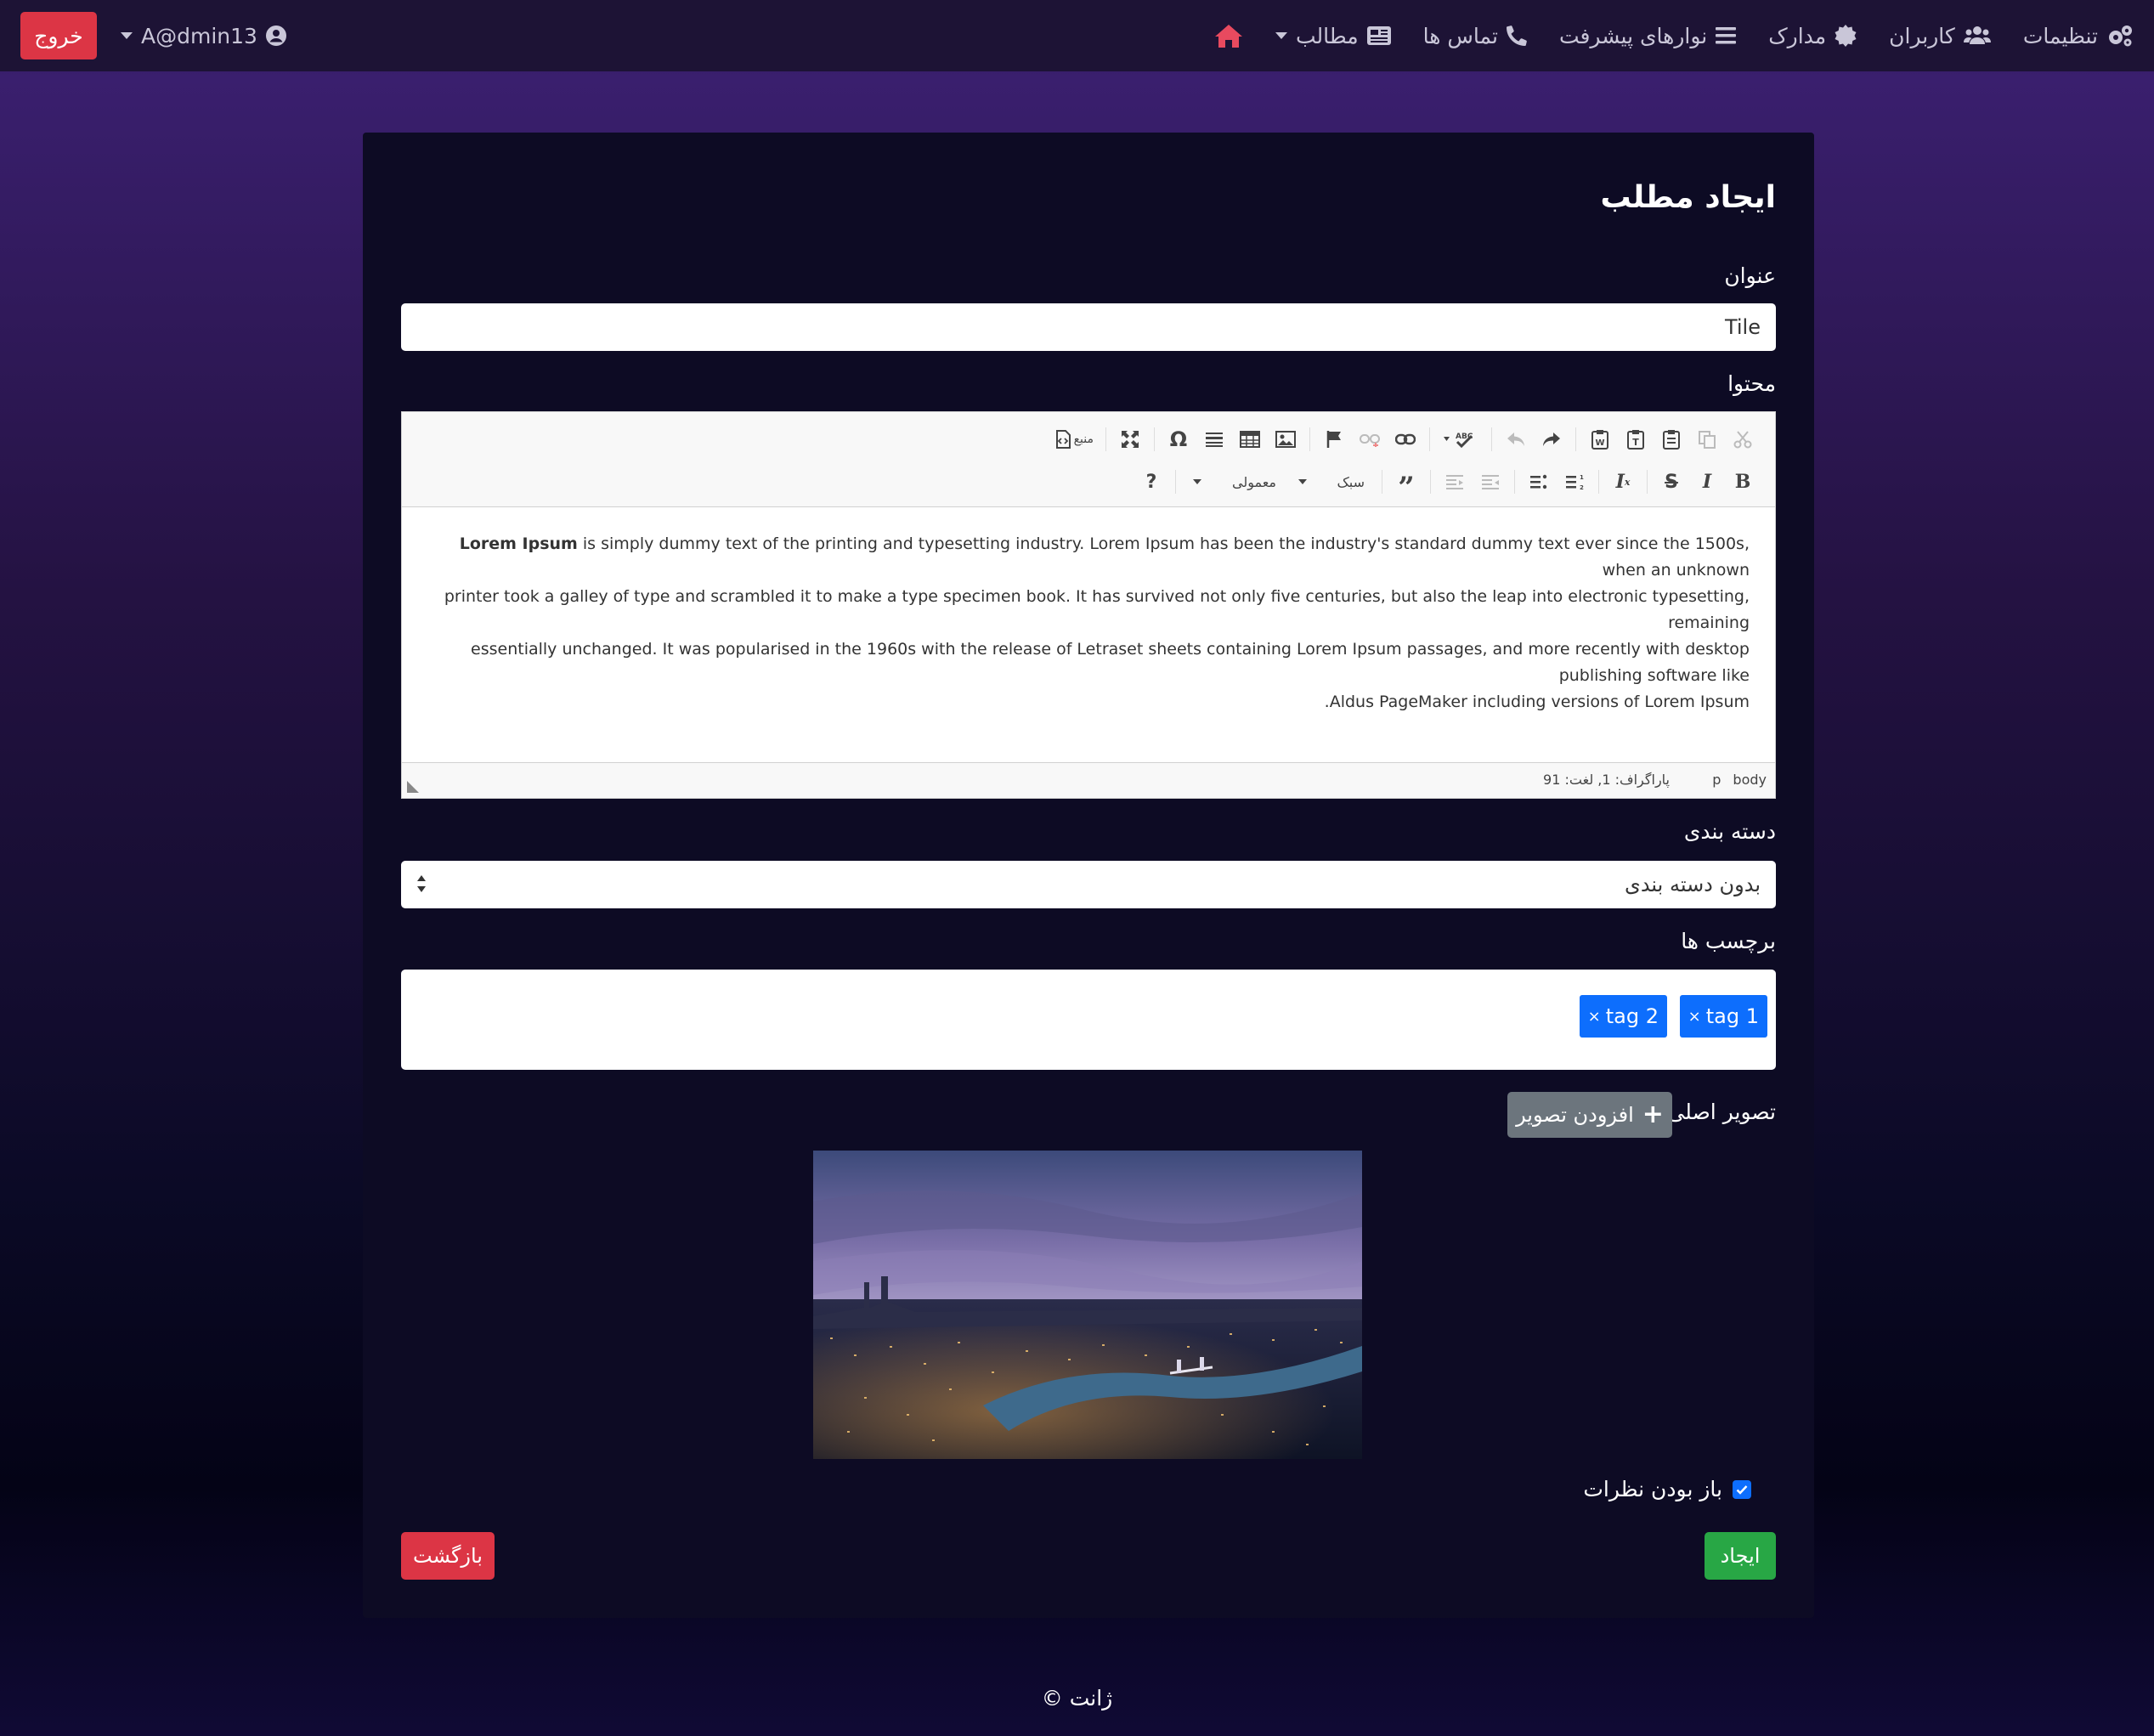  I want to click on category-select-value: بدون دسته بندی, so click(1693, 885).